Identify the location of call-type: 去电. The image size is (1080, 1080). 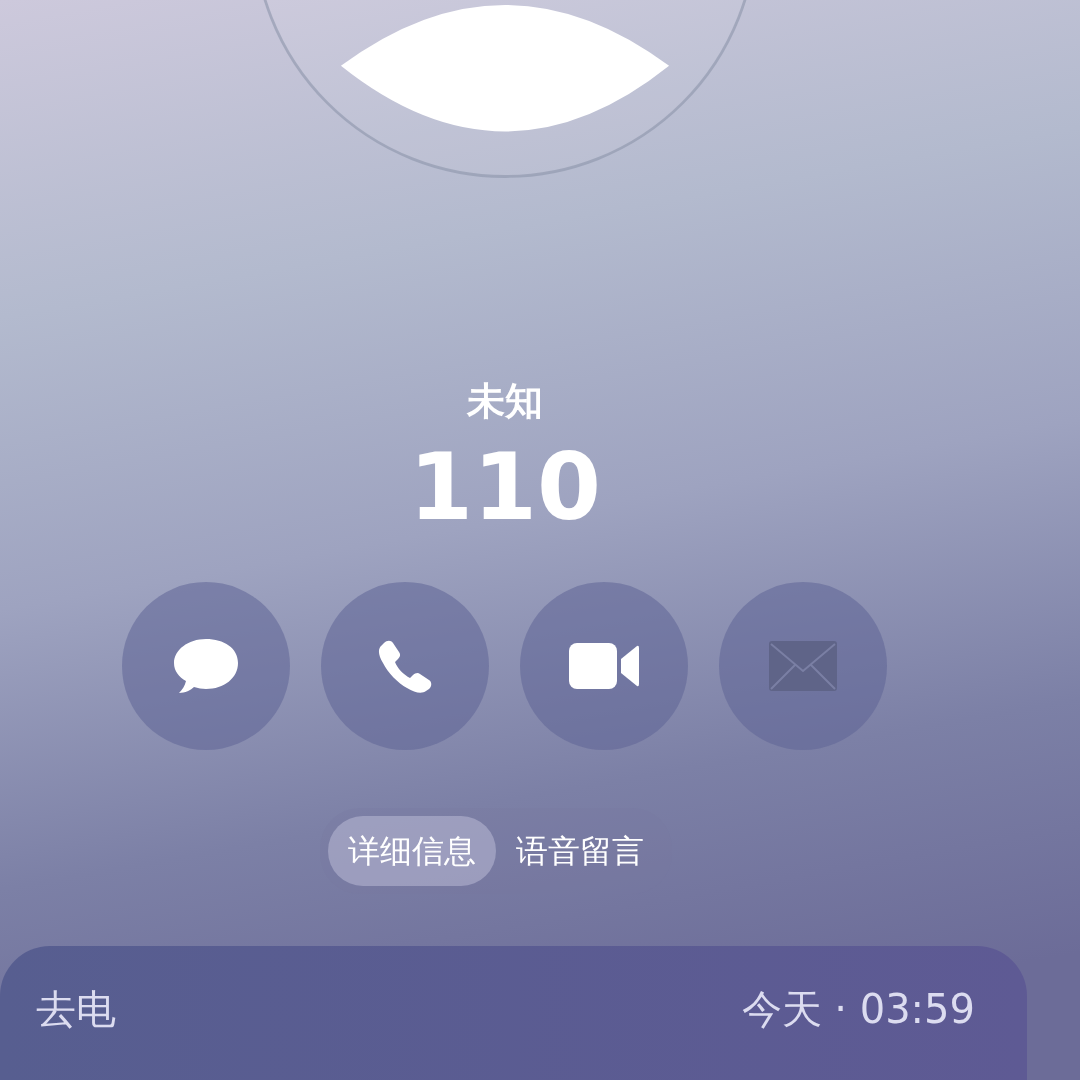
(76, 1010).